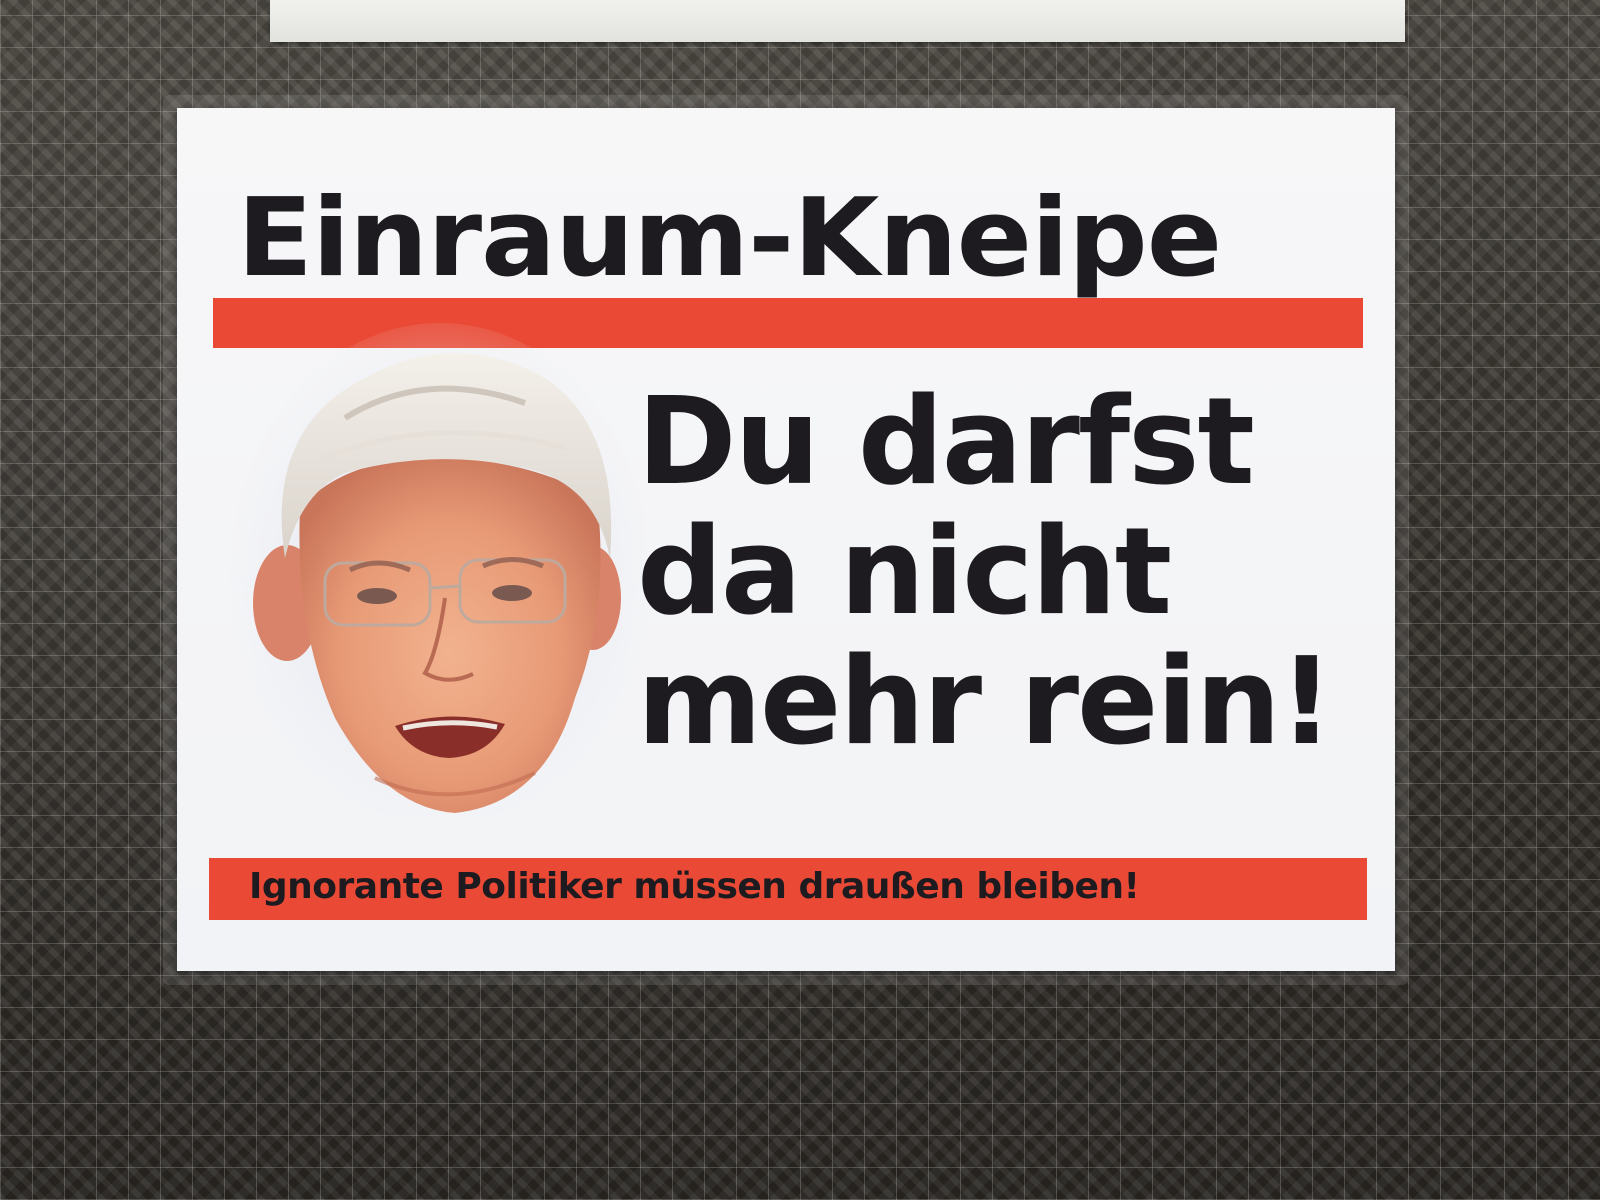 The image size is (1600, 1200). What do you see at coordinates (985, 702) in the screenshot?
I see `slogan-line-3: mehr rein!` at bounding box center [985, 702].